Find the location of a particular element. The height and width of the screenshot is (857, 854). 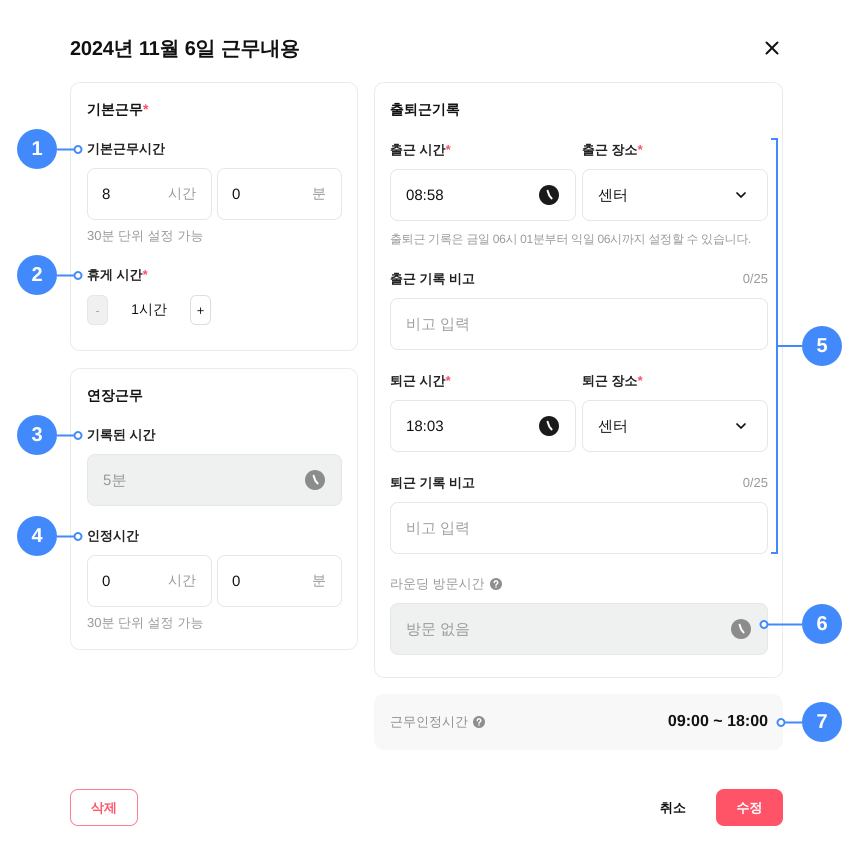

field-label: 기록된 시간 is located at coordinates (121, 435).